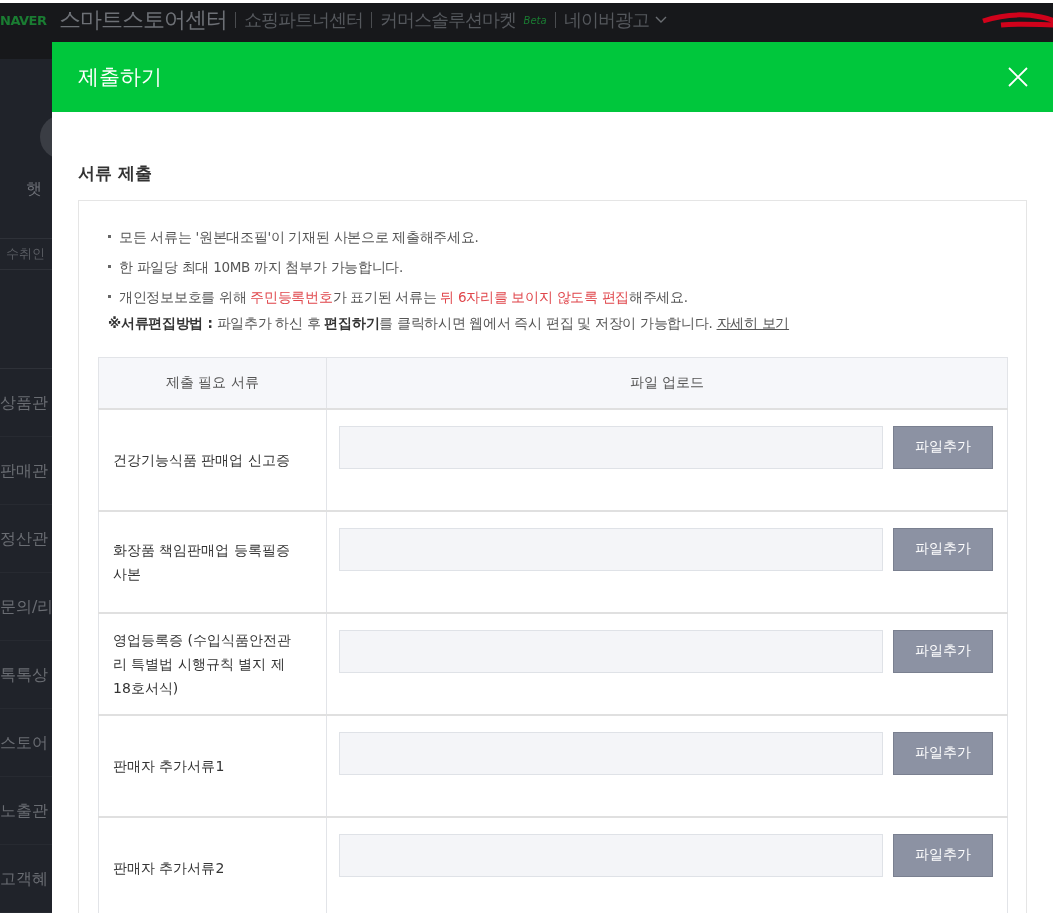 The image size is (1053, 913). Describe the element at coordinates (299, 237) in the screenshot. I see `notice-text: 모든 서류는 '원본대조필'이 기재된 사본으로 제출해주세요.` at that location.